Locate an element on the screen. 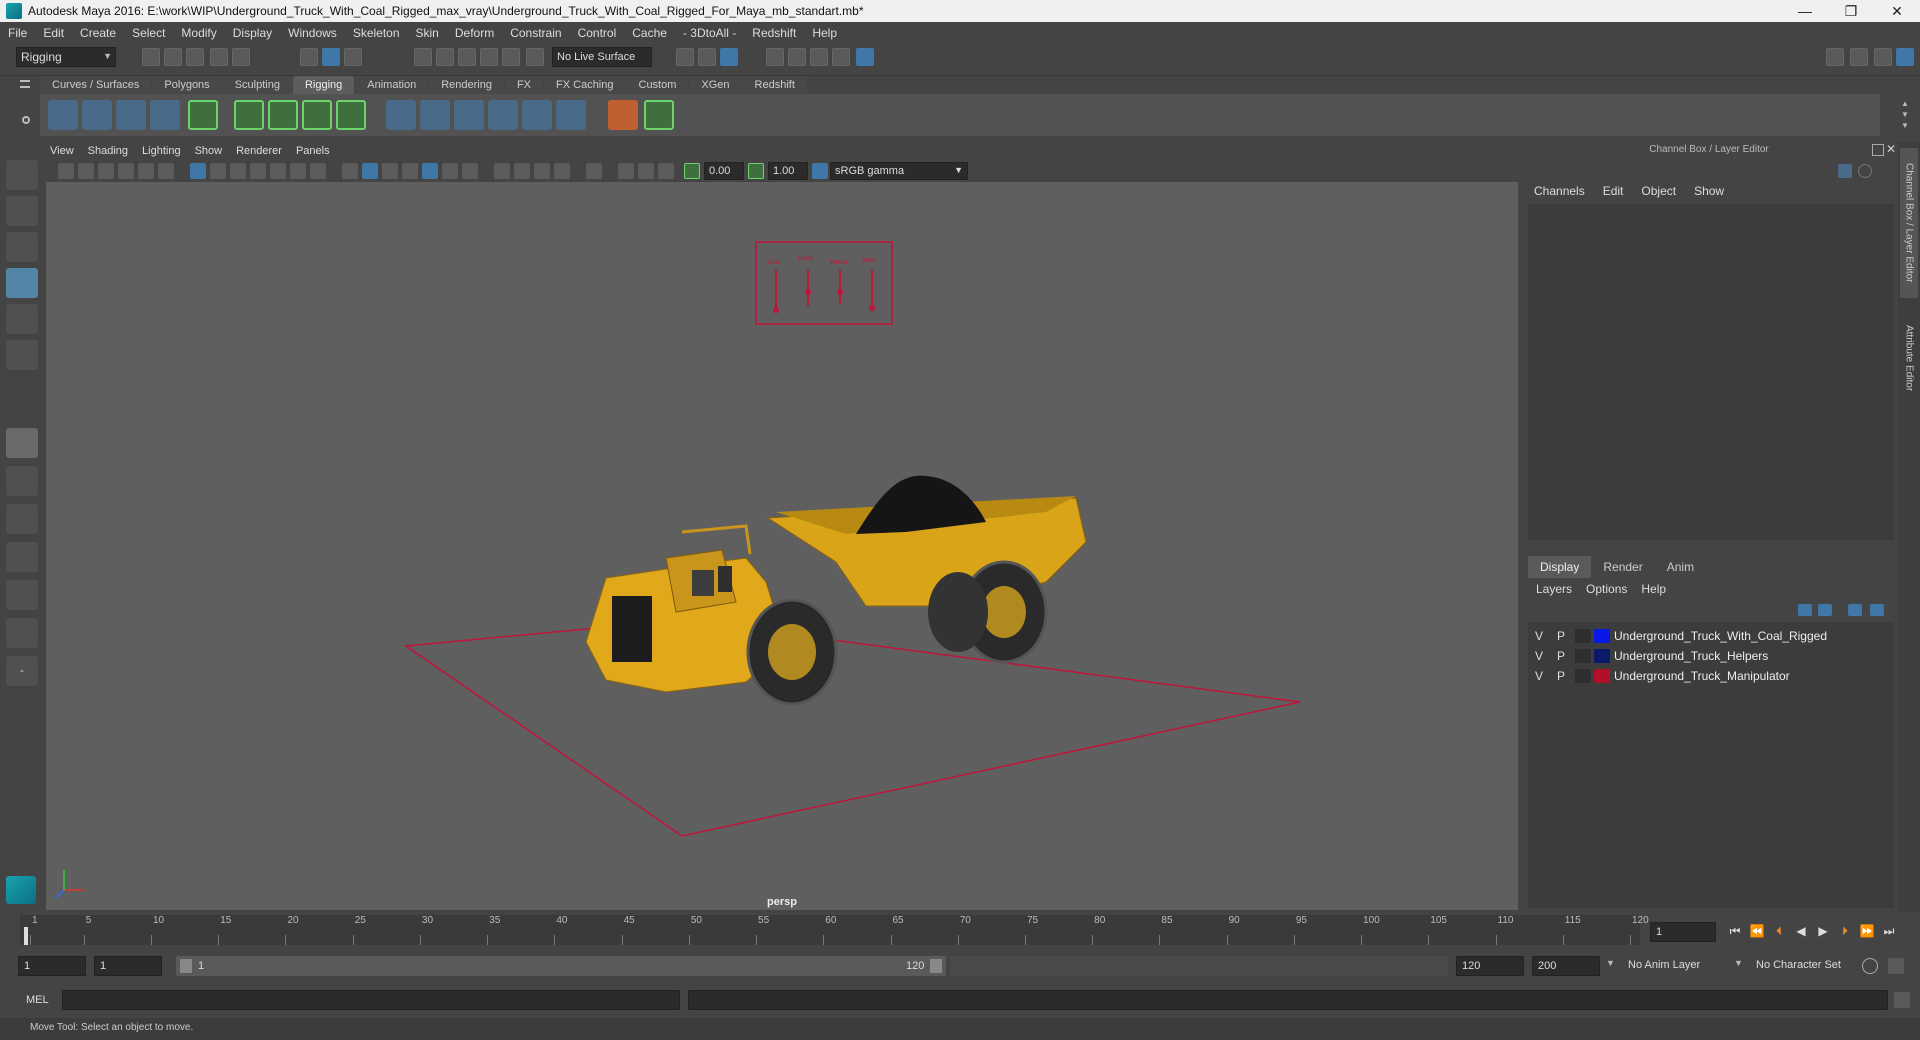  ik-spline-icon is located at coordinates (131, 115).